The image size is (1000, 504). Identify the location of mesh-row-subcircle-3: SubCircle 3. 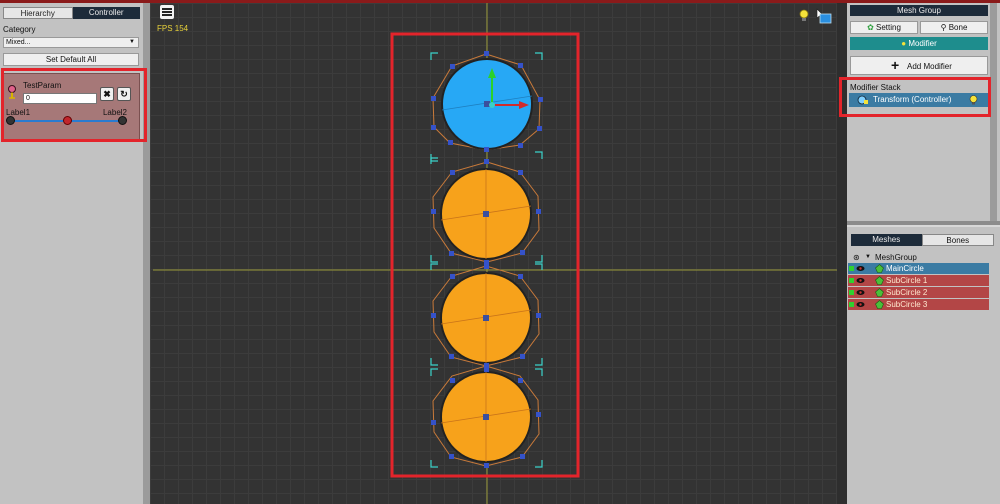
(918, 304).